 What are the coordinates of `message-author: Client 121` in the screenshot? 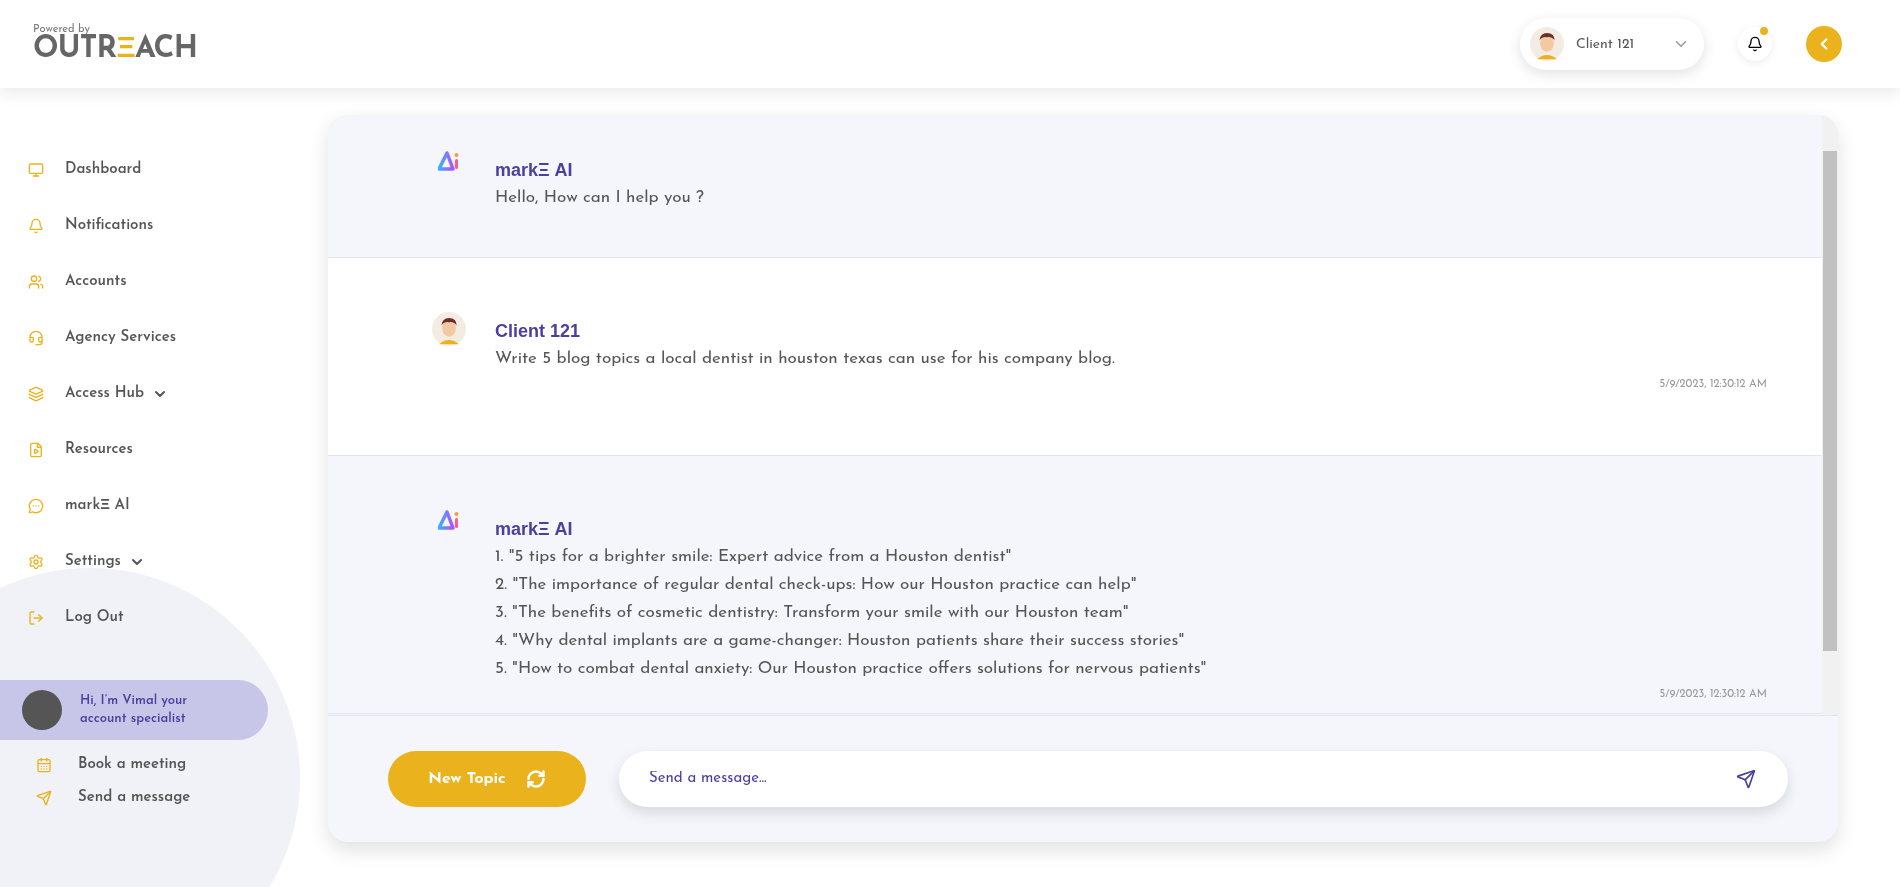 It's located at (538, 331).